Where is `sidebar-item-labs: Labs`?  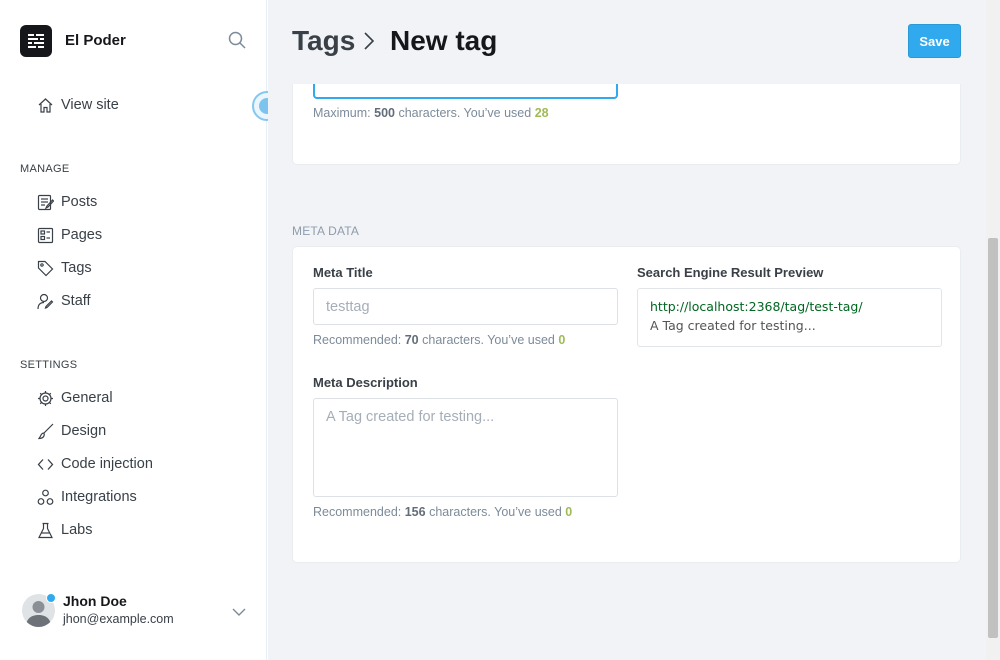 sidebar-item-labs: Labs is located at coordinates (64, 530).